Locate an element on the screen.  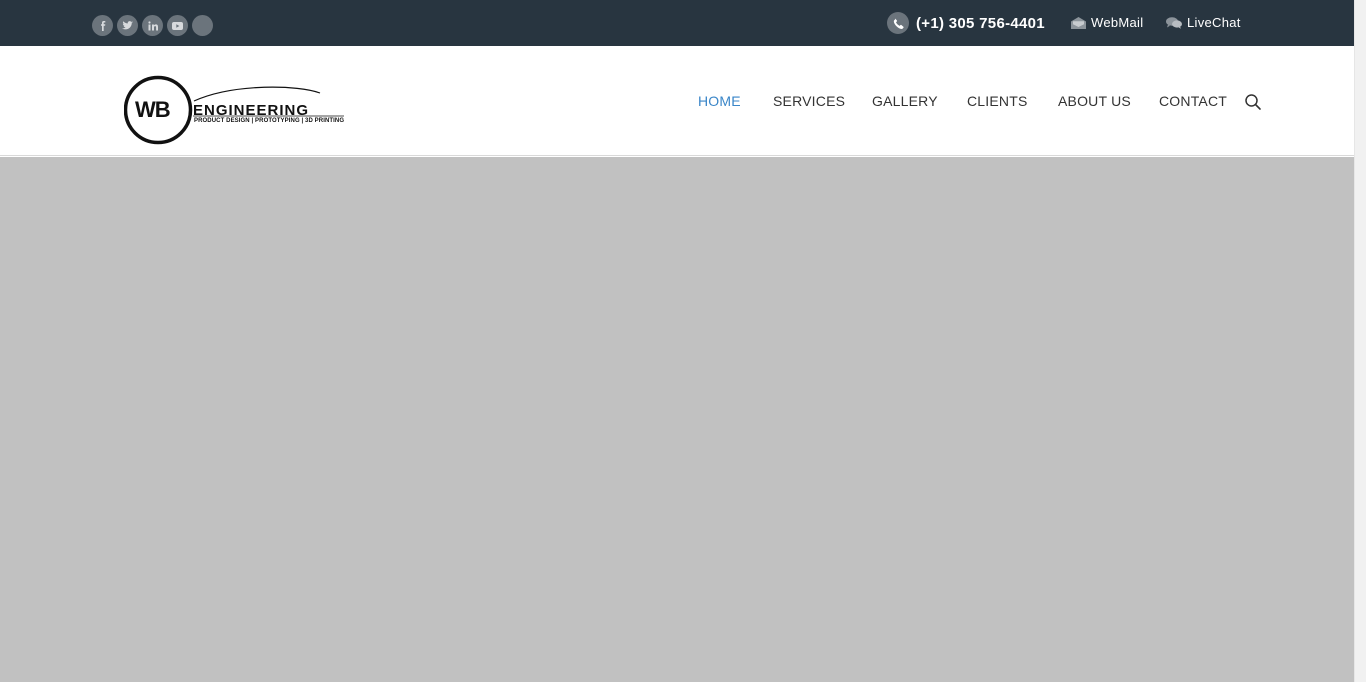
livechat-link: LiveChat is located at coordinates (1203, 22).